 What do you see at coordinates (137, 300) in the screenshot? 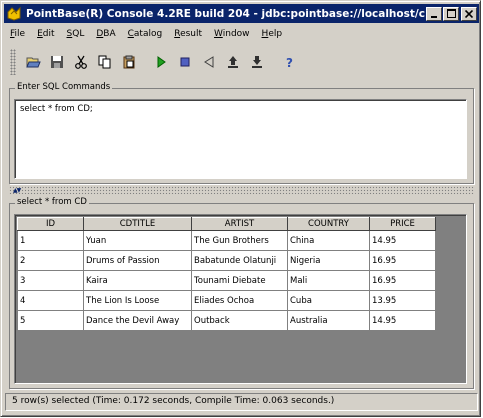
I see `cell-cdtitle: The Lion Is Loose` at bounding box center [137, 300].